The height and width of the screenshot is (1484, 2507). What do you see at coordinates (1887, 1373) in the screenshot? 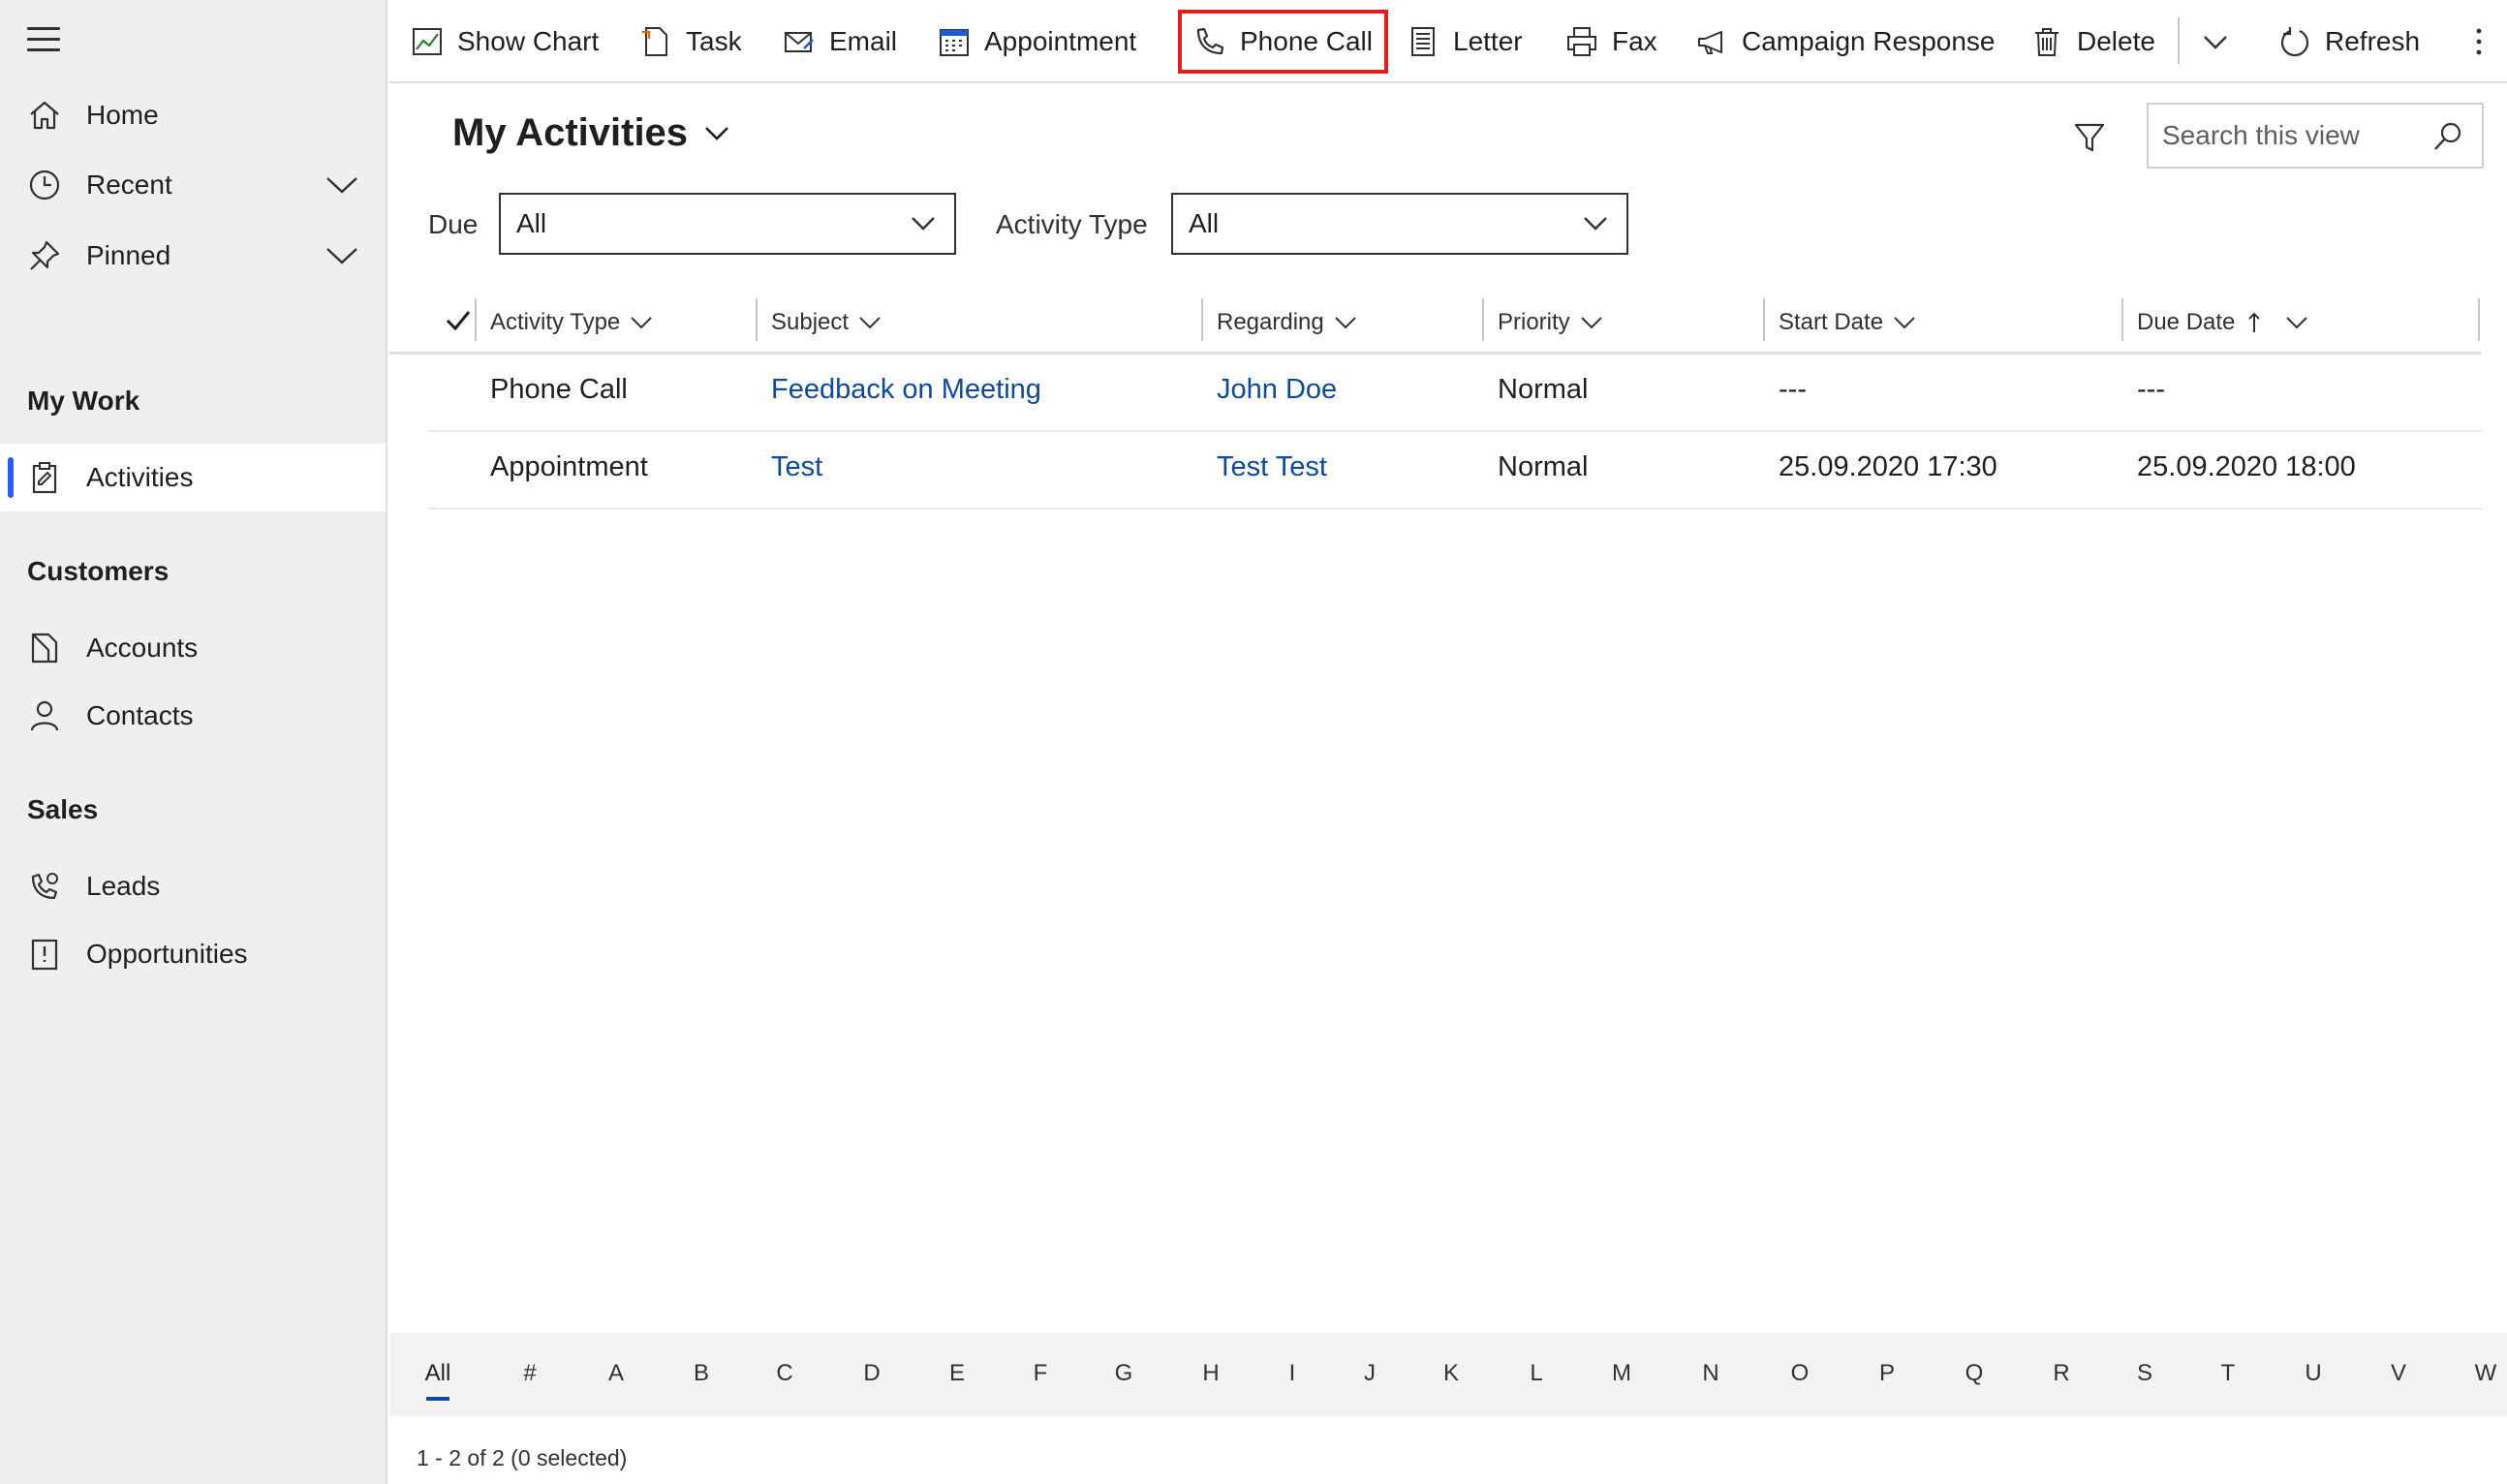
I see `jump-letter: P` at bounding box center [1887, 1373].